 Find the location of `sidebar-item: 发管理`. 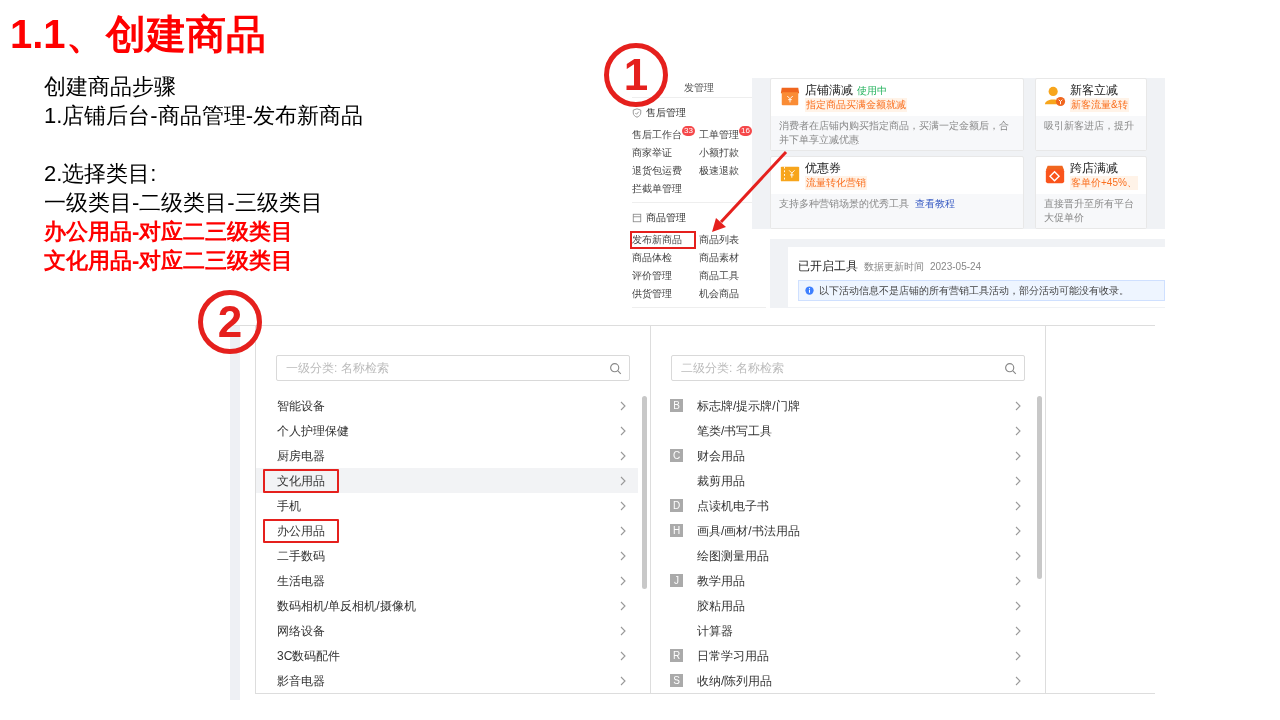

sidebar-item: 发管理 is located at coordinates (699, 87).